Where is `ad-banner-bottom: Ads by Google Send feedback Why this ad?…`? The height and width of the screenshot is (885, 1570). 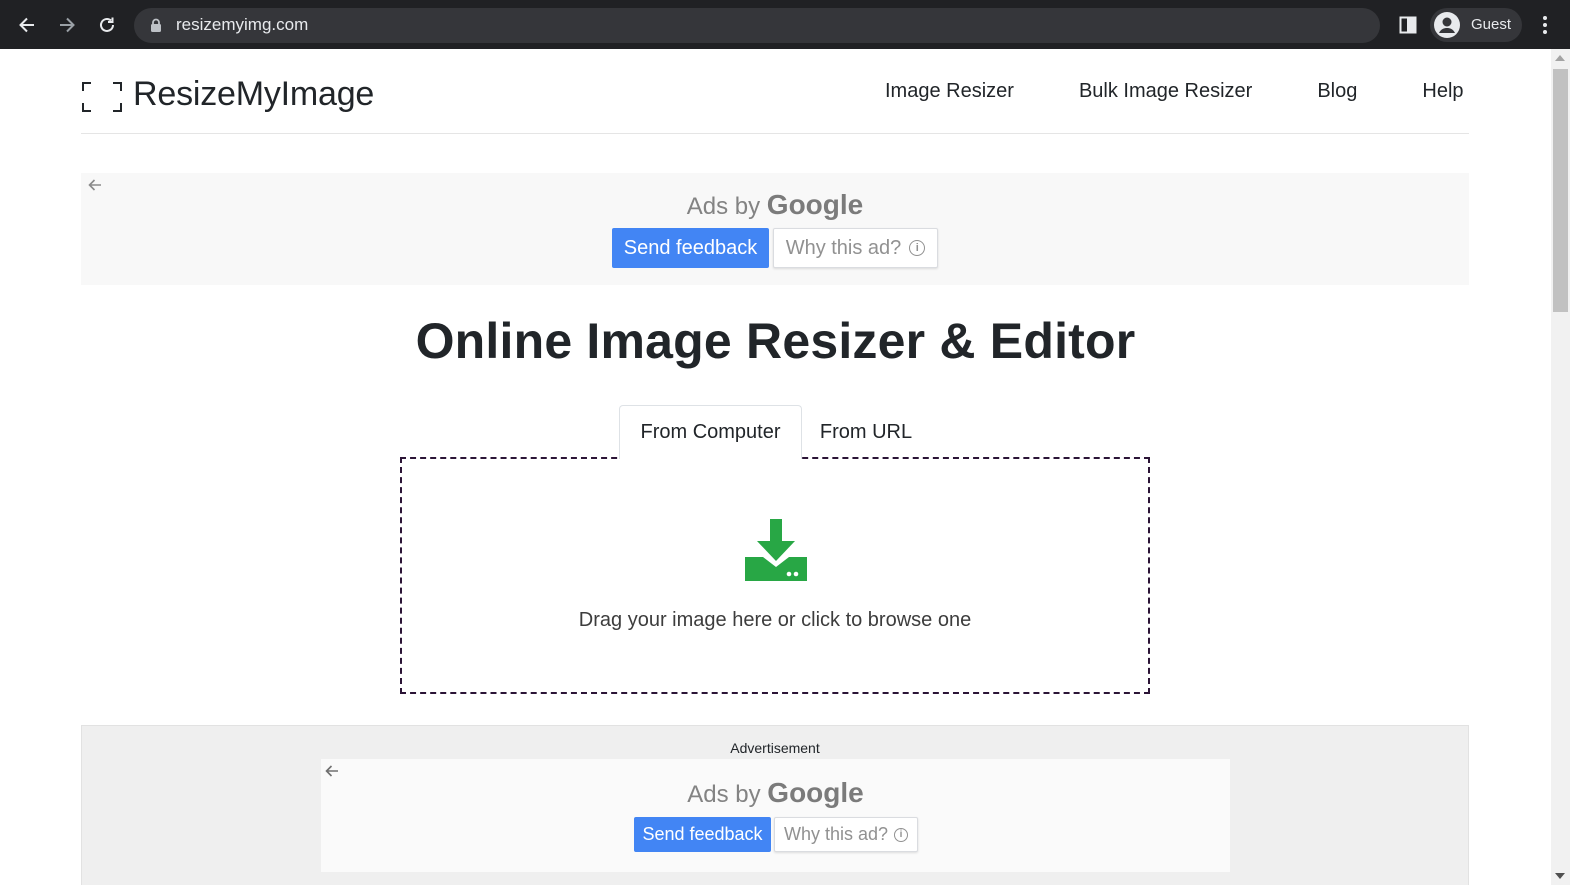 ad-banner-bottom: Ads by Google Send feedback Why this ad?… is located at coordinates (775, 815).